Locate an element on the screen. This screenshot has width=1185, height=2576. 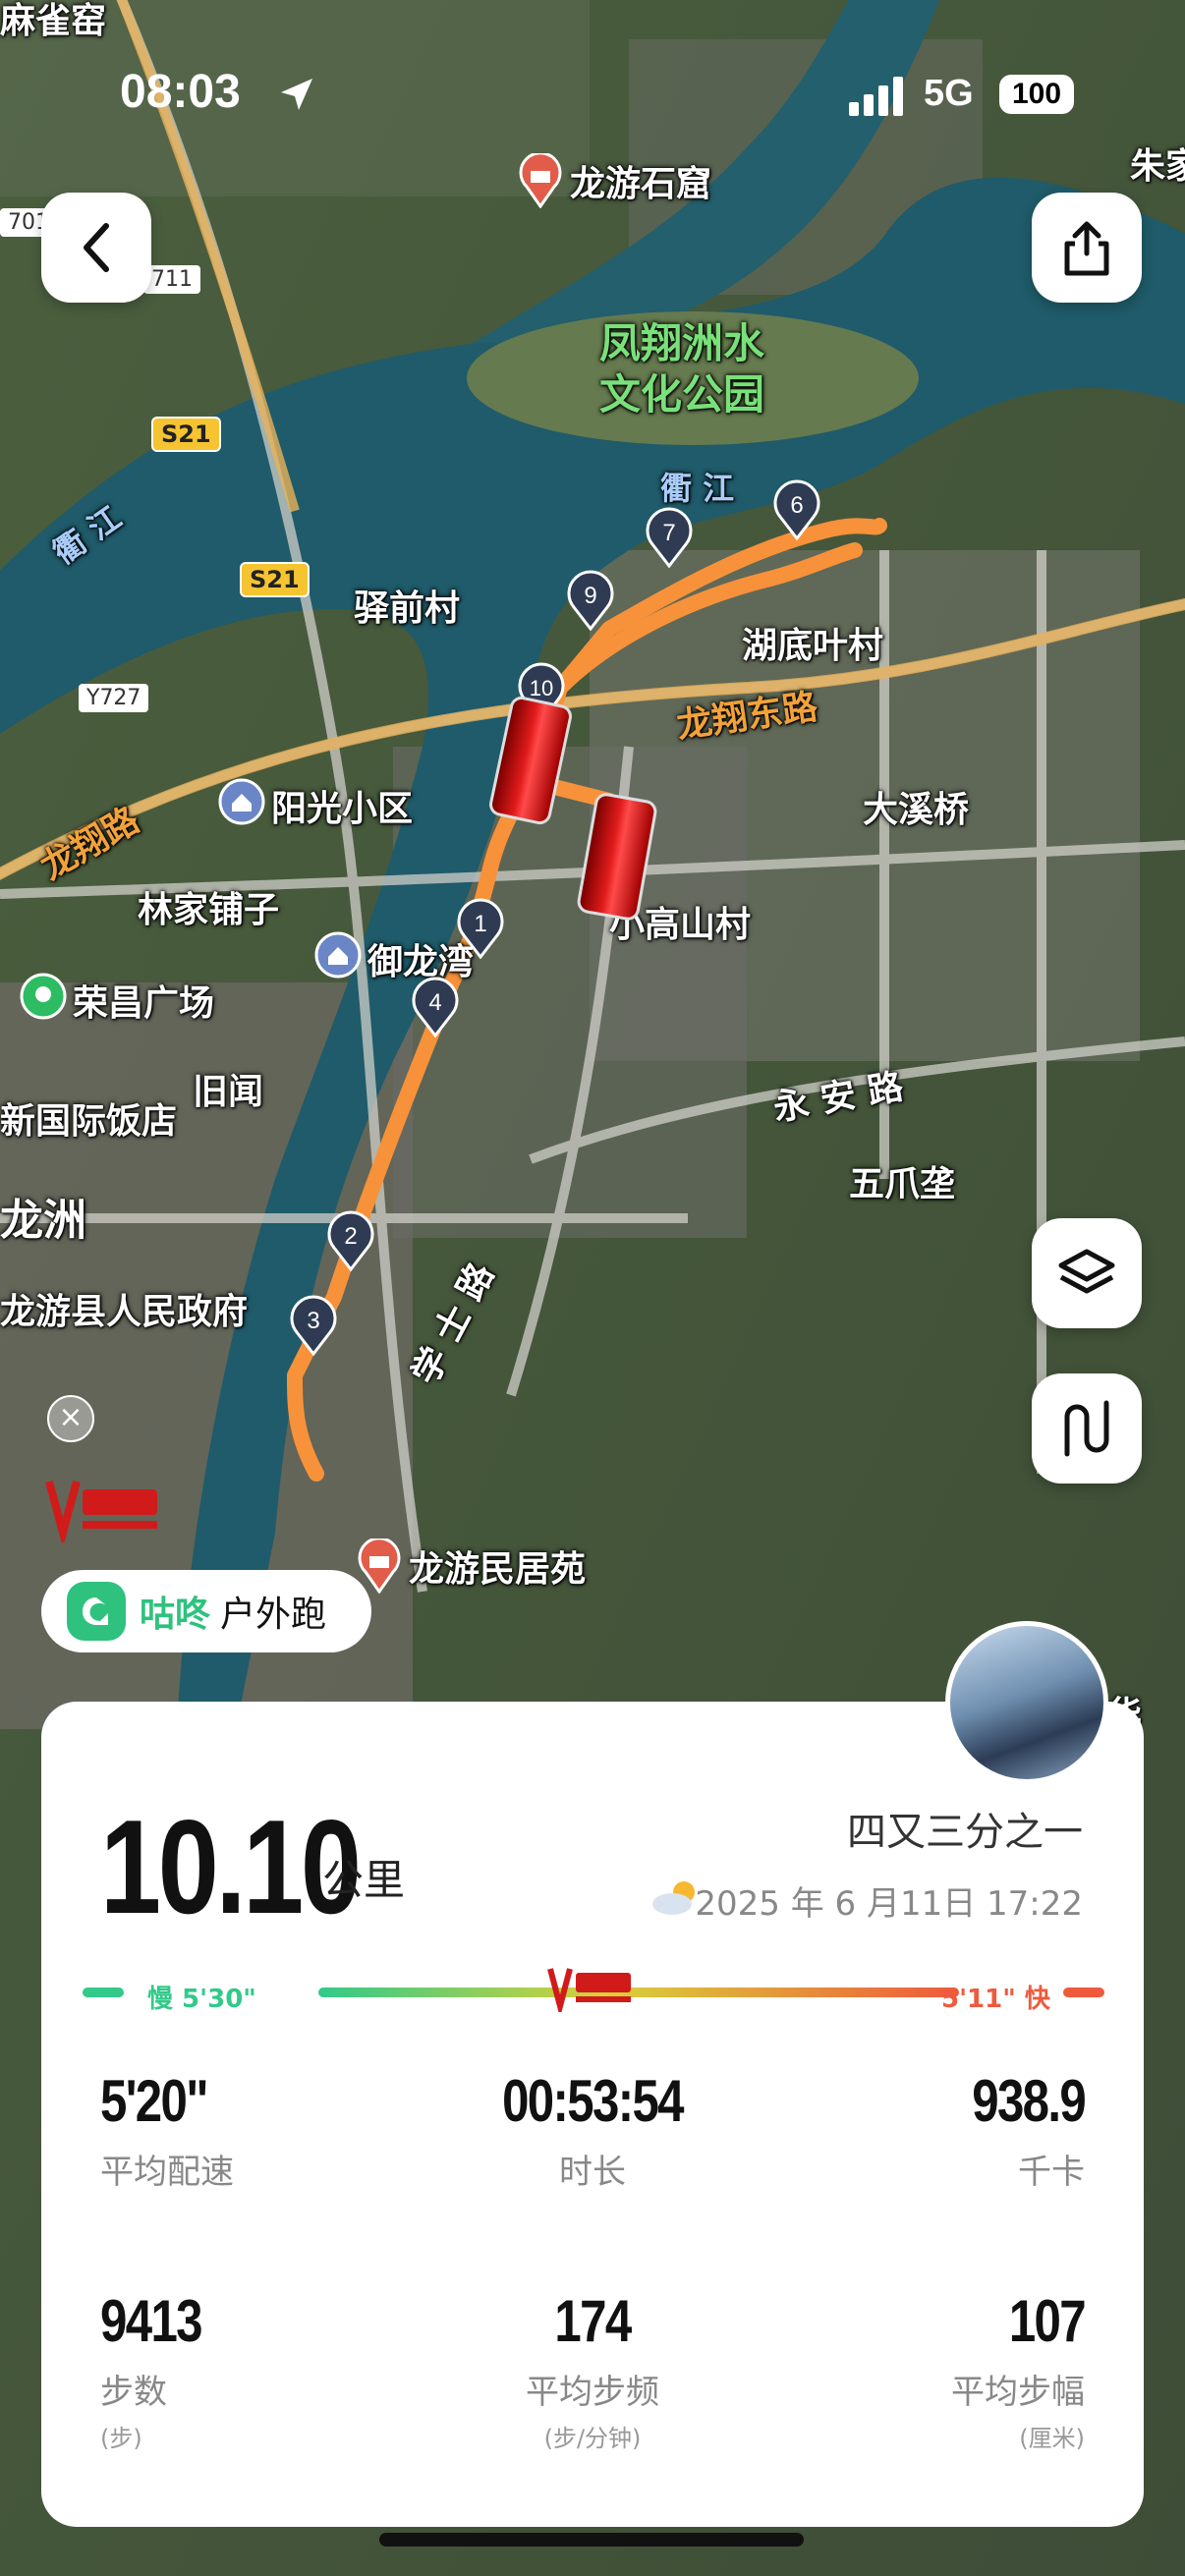
stat-label: 平均配速 is located at coordinates (167, 2172).